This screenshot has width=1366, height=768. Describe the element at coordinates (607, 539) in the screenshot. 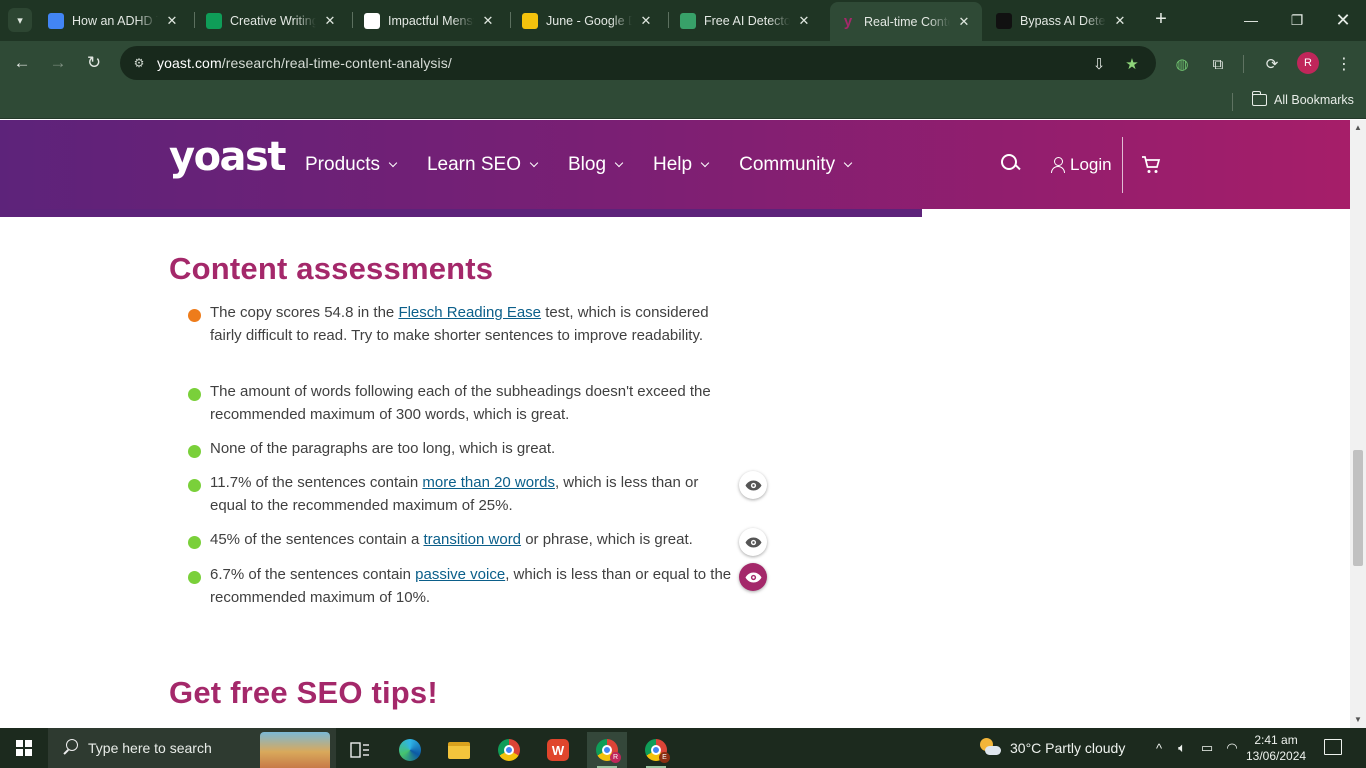

I see `assessment-text-part: or phrase, which is great.` at that location.